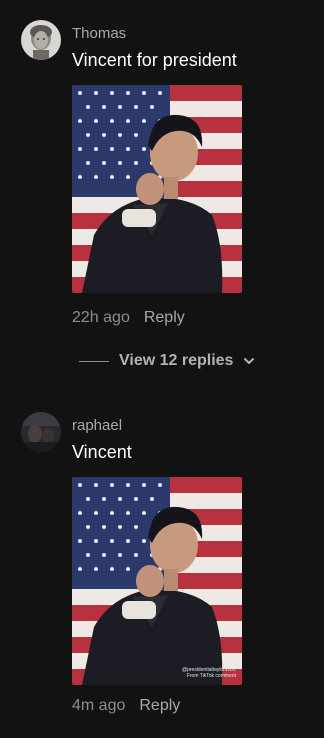 Image resolution: width=324 pixels, height=738 pixels. What do you see at coordinates (99, 705) in the screenshot?
I see `comment-timestamp: 4m ago` at bounding box center [99, 705].